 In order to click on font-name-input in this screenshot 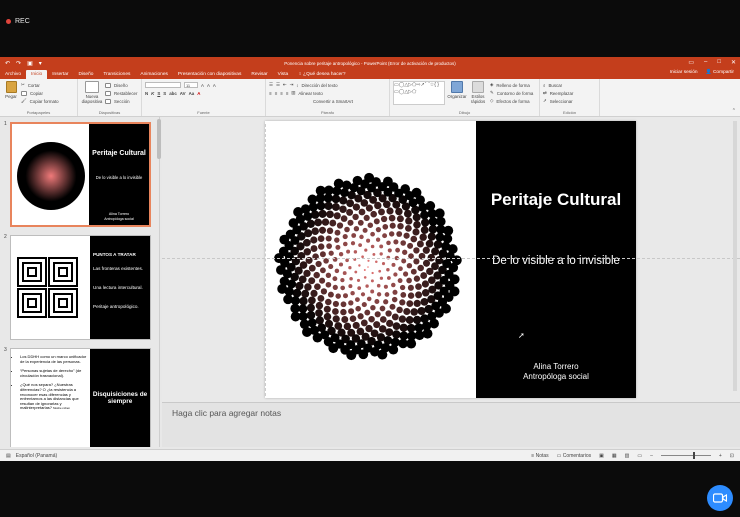, I will do `click(163, 85)`.